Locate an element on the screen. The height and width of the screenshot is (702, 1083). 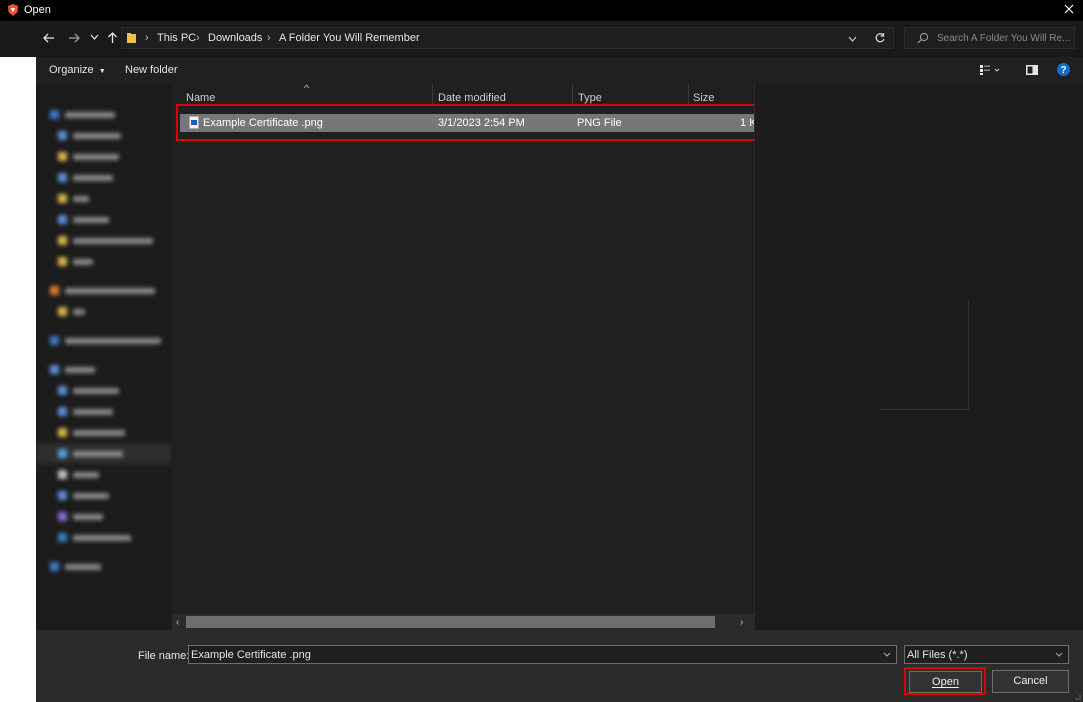
file-type-select: All Files (*.*) is located at coordinates (986, 654).